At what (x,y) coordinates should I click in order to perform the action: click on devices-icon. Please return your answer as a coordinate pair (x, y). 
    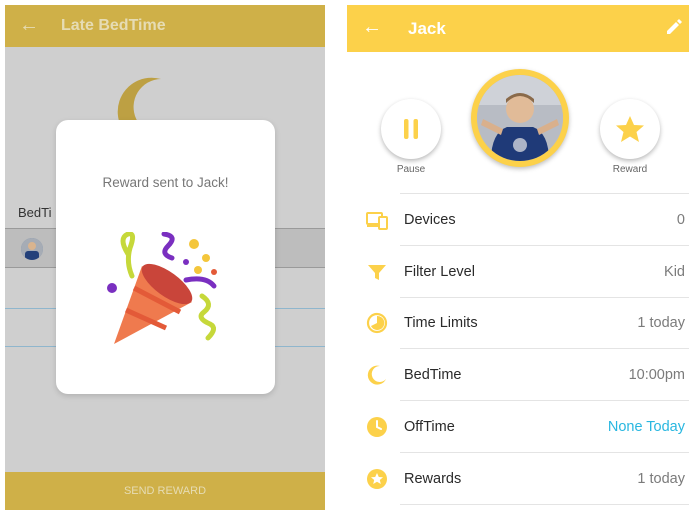
    Looking at the image, I should click on (377, 221).